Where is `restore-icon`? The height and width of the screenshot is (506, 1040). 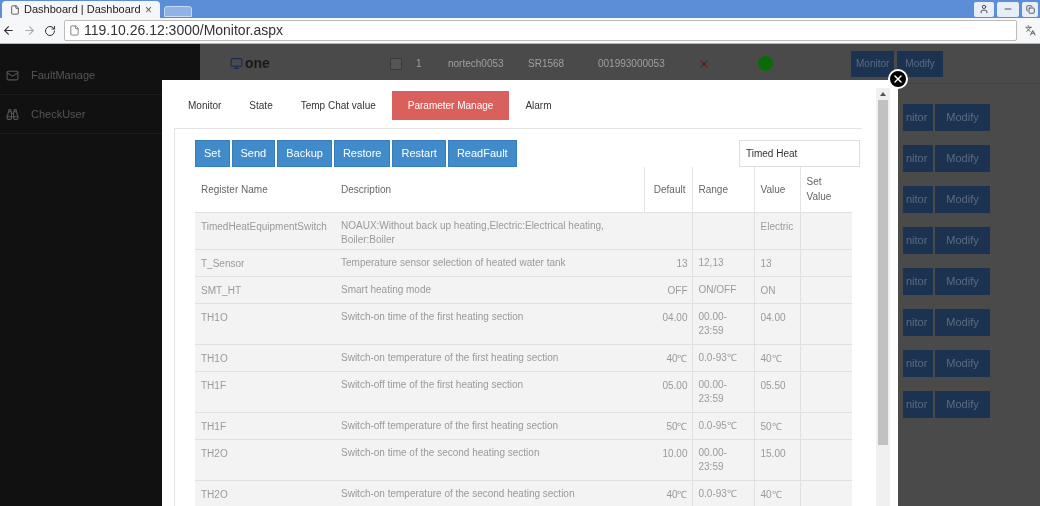
restore-icon is located at coordinates (1030, 9).